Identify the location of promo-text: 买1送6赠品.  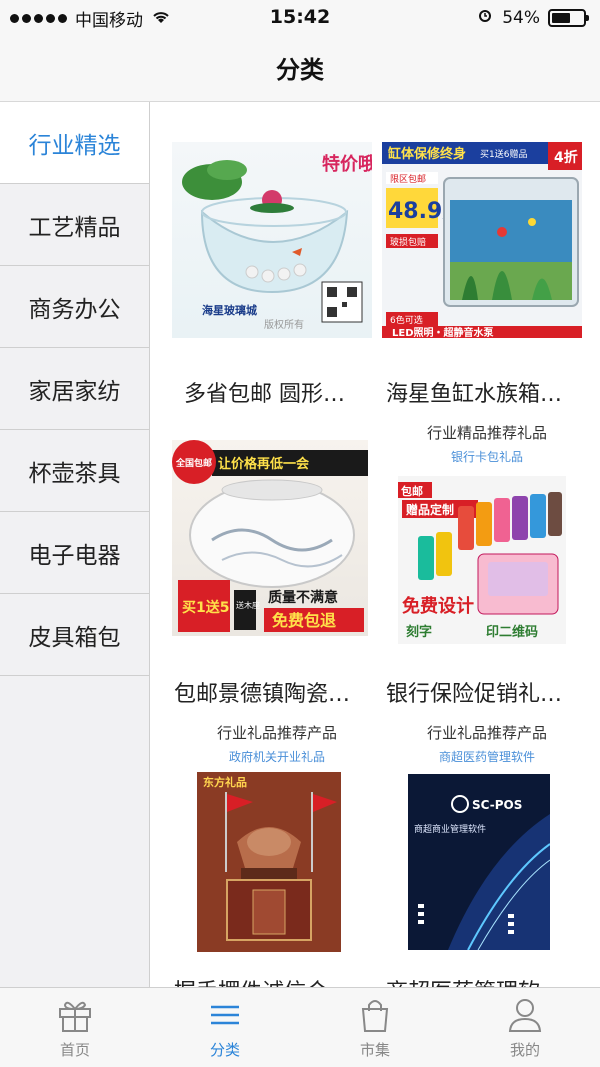
(503, 154).